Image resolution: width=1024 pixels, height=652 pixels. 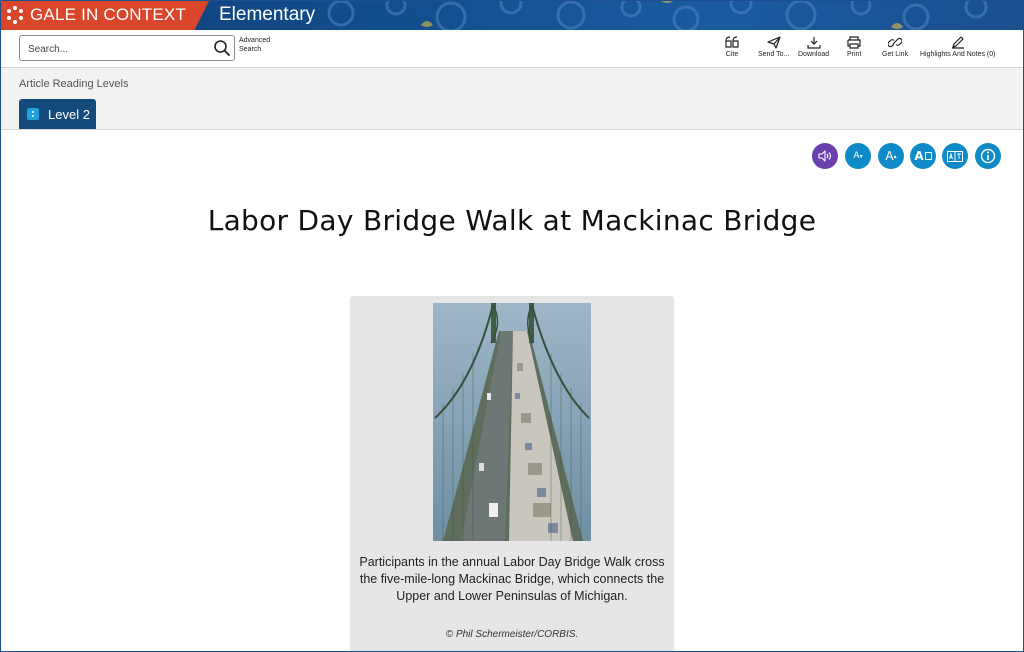 I want to click on more-options-icon, so click(x=33, y=114).